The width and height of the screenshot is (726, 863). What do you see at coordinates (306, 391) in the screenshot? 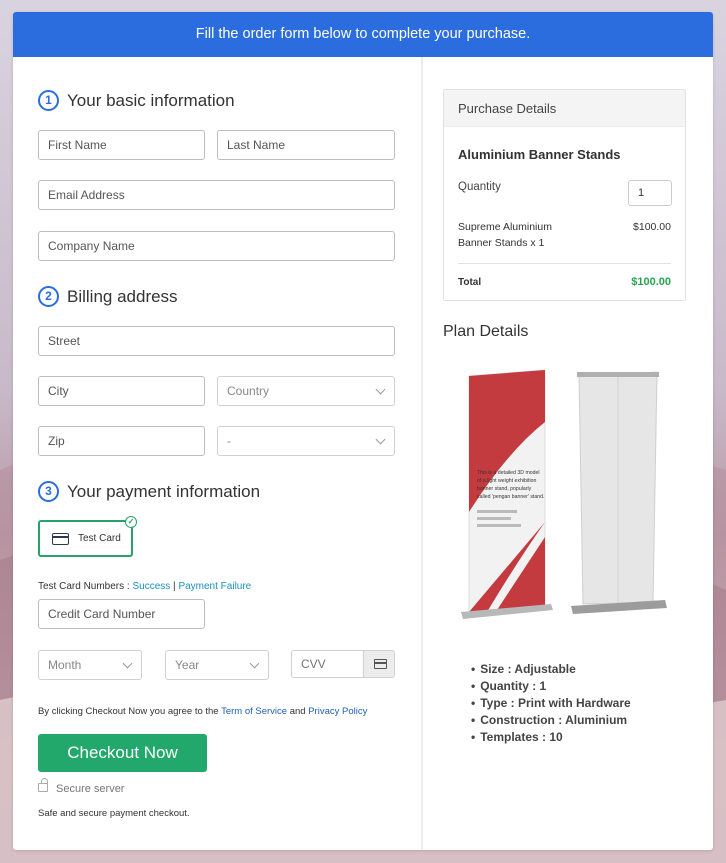
I see `country-select: Country` at bounding box center [306, 391].